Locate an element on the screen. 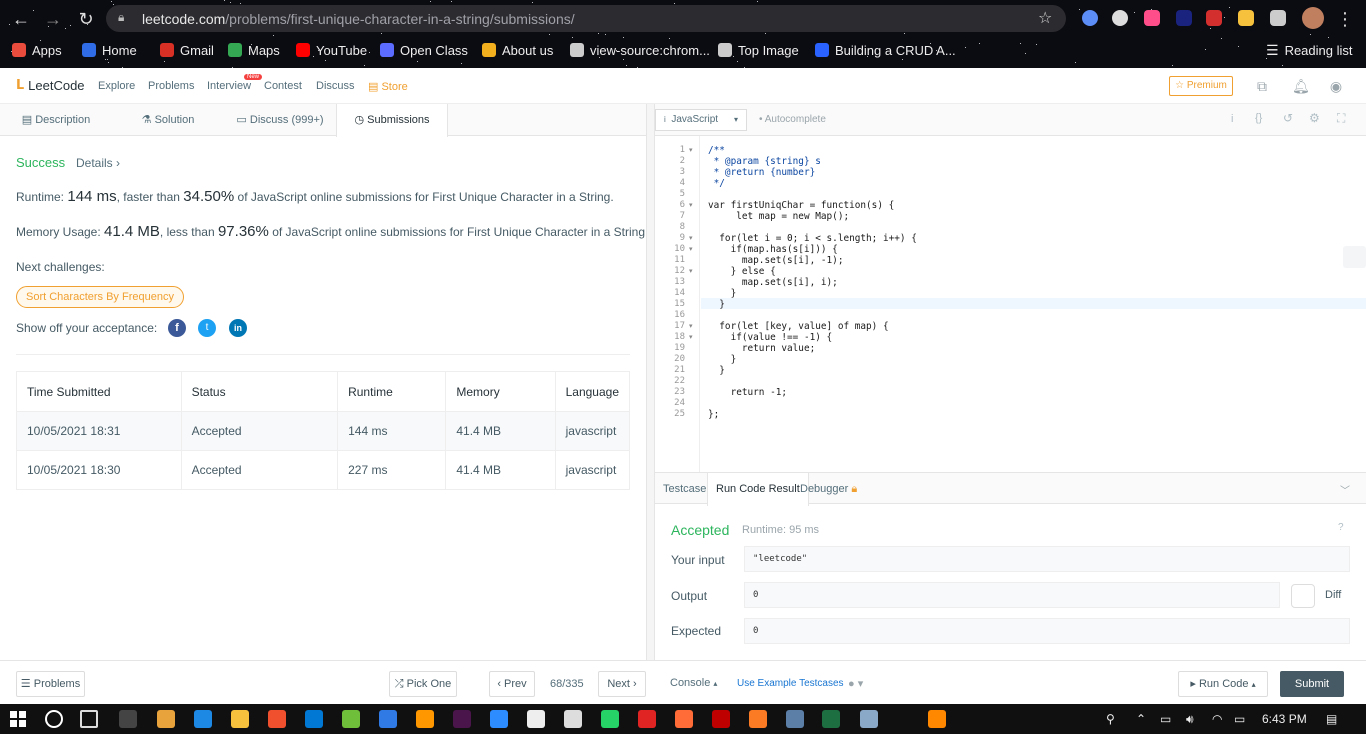 The image size is (1366, 734). bookmark-item: About us is located at coordinates (517, 50).